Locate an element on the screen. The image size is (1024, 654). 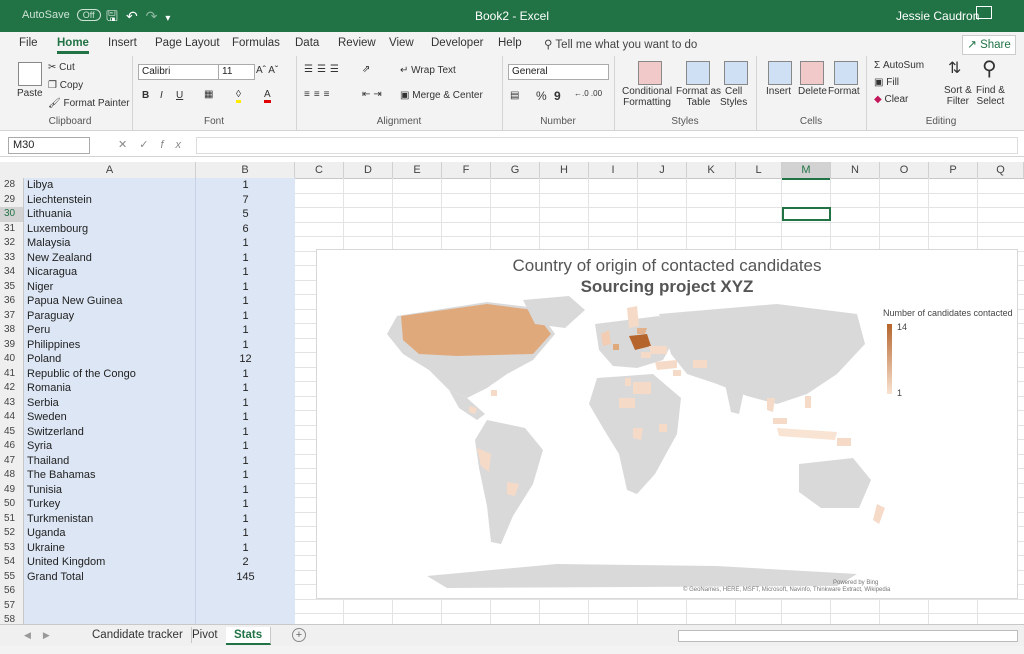
ribbon-display-options-icon is located at coordinates (984, 12).